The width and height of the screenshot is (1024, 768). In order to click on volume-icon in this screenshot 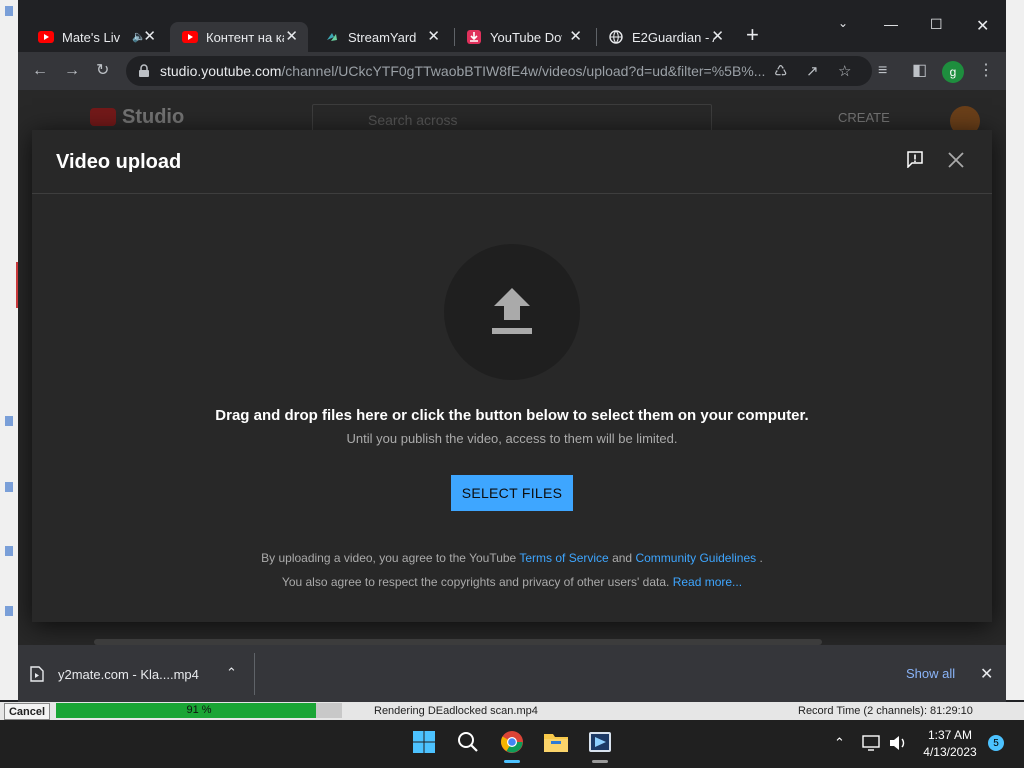, I will do `click(898, 743)`.